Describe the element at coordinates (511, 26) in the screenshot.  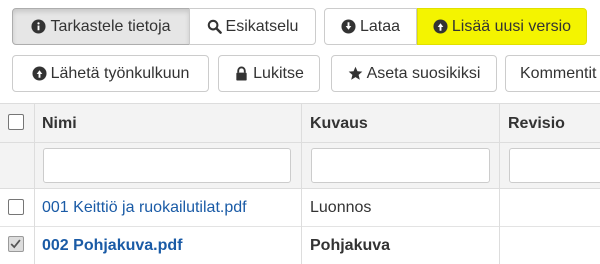
I see `add-new-version-label: Lisää uusi versio` at that location.